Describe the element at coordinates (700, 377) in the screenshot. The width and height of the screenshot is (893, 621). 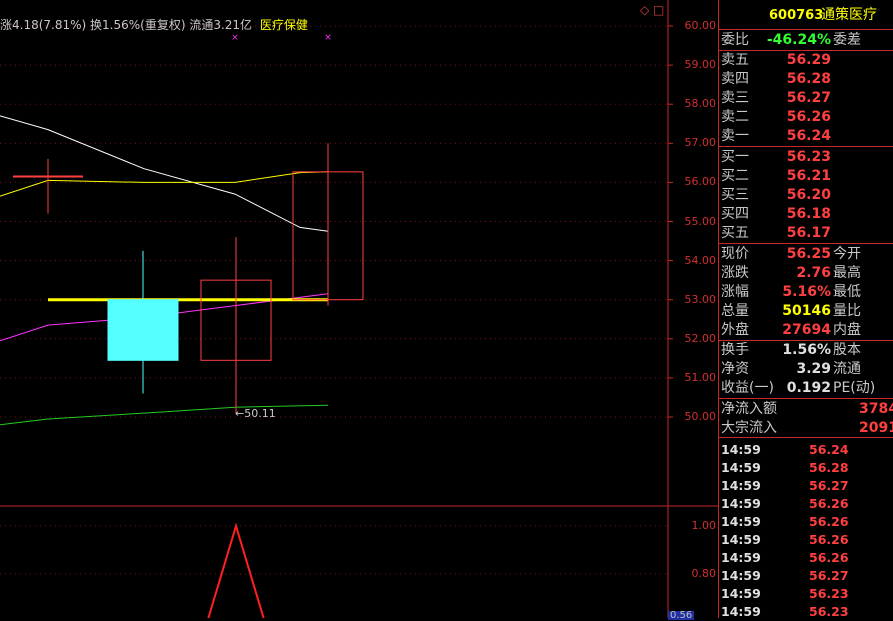
I see `price-tick-label: 51.00` at that location.